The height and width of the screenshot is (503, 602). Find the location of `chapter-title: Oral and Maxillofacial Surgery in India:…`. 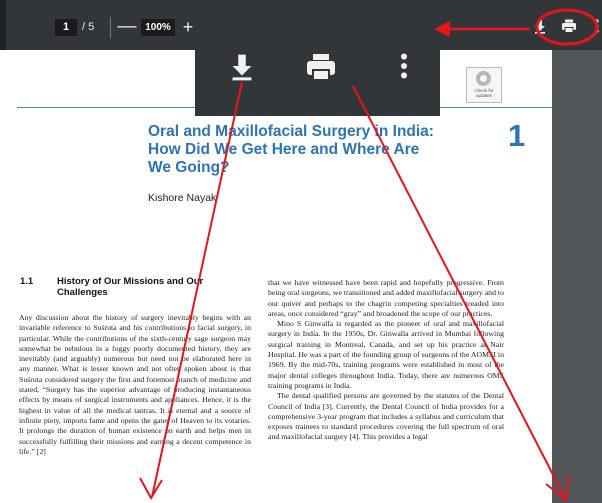

chapter-title: Oral and Maxillofacial Surgery in India:… is located at coordinates (291, 149).